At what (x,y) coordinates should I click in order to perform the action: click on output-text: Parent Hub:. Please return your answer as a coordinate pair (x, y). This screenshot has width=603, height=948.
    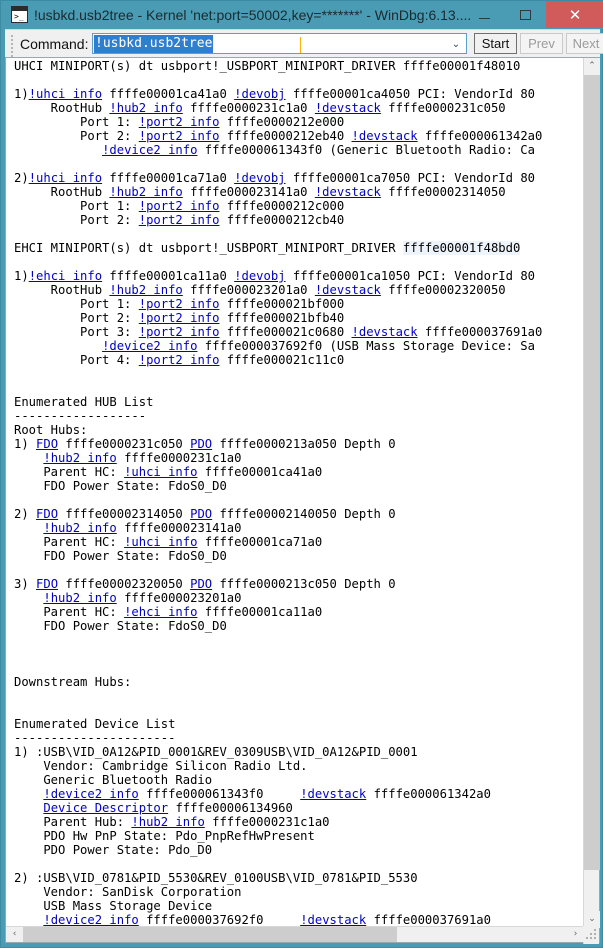
    Looking at the image, I should click on (73, 822).